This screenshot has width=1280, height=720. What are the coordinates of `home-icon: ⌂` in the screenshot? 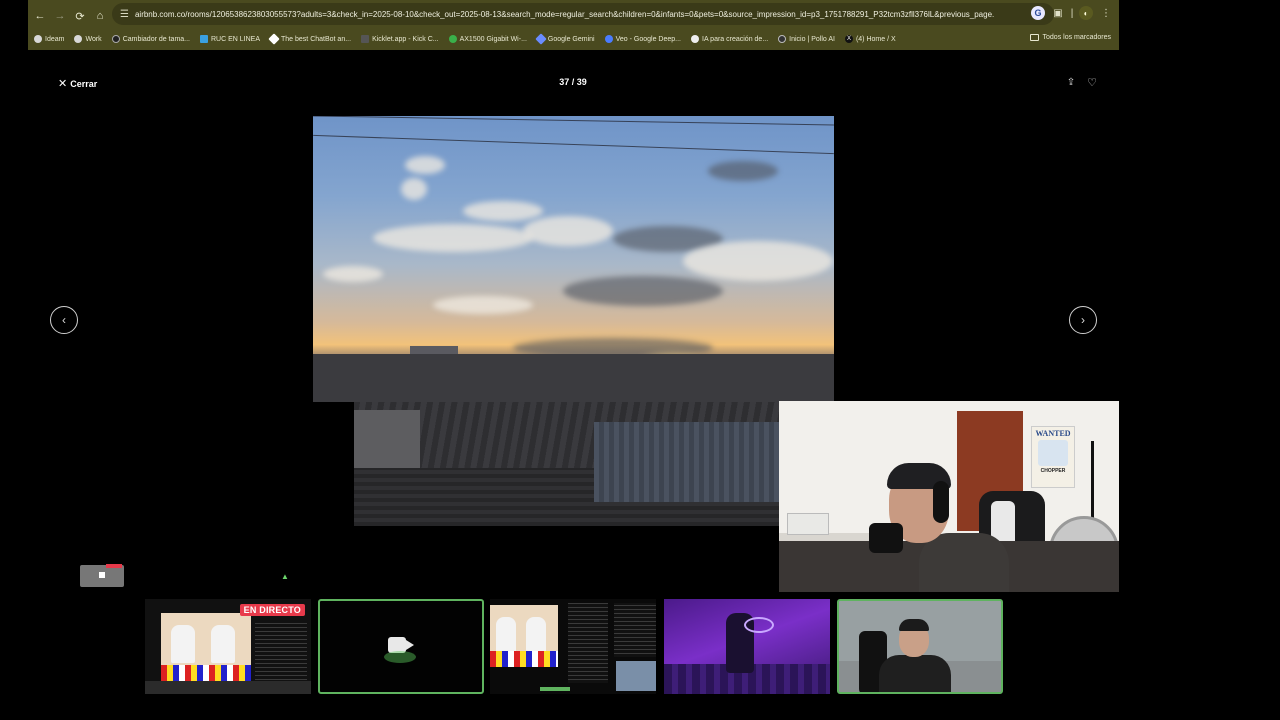 It's located at (100, 16).